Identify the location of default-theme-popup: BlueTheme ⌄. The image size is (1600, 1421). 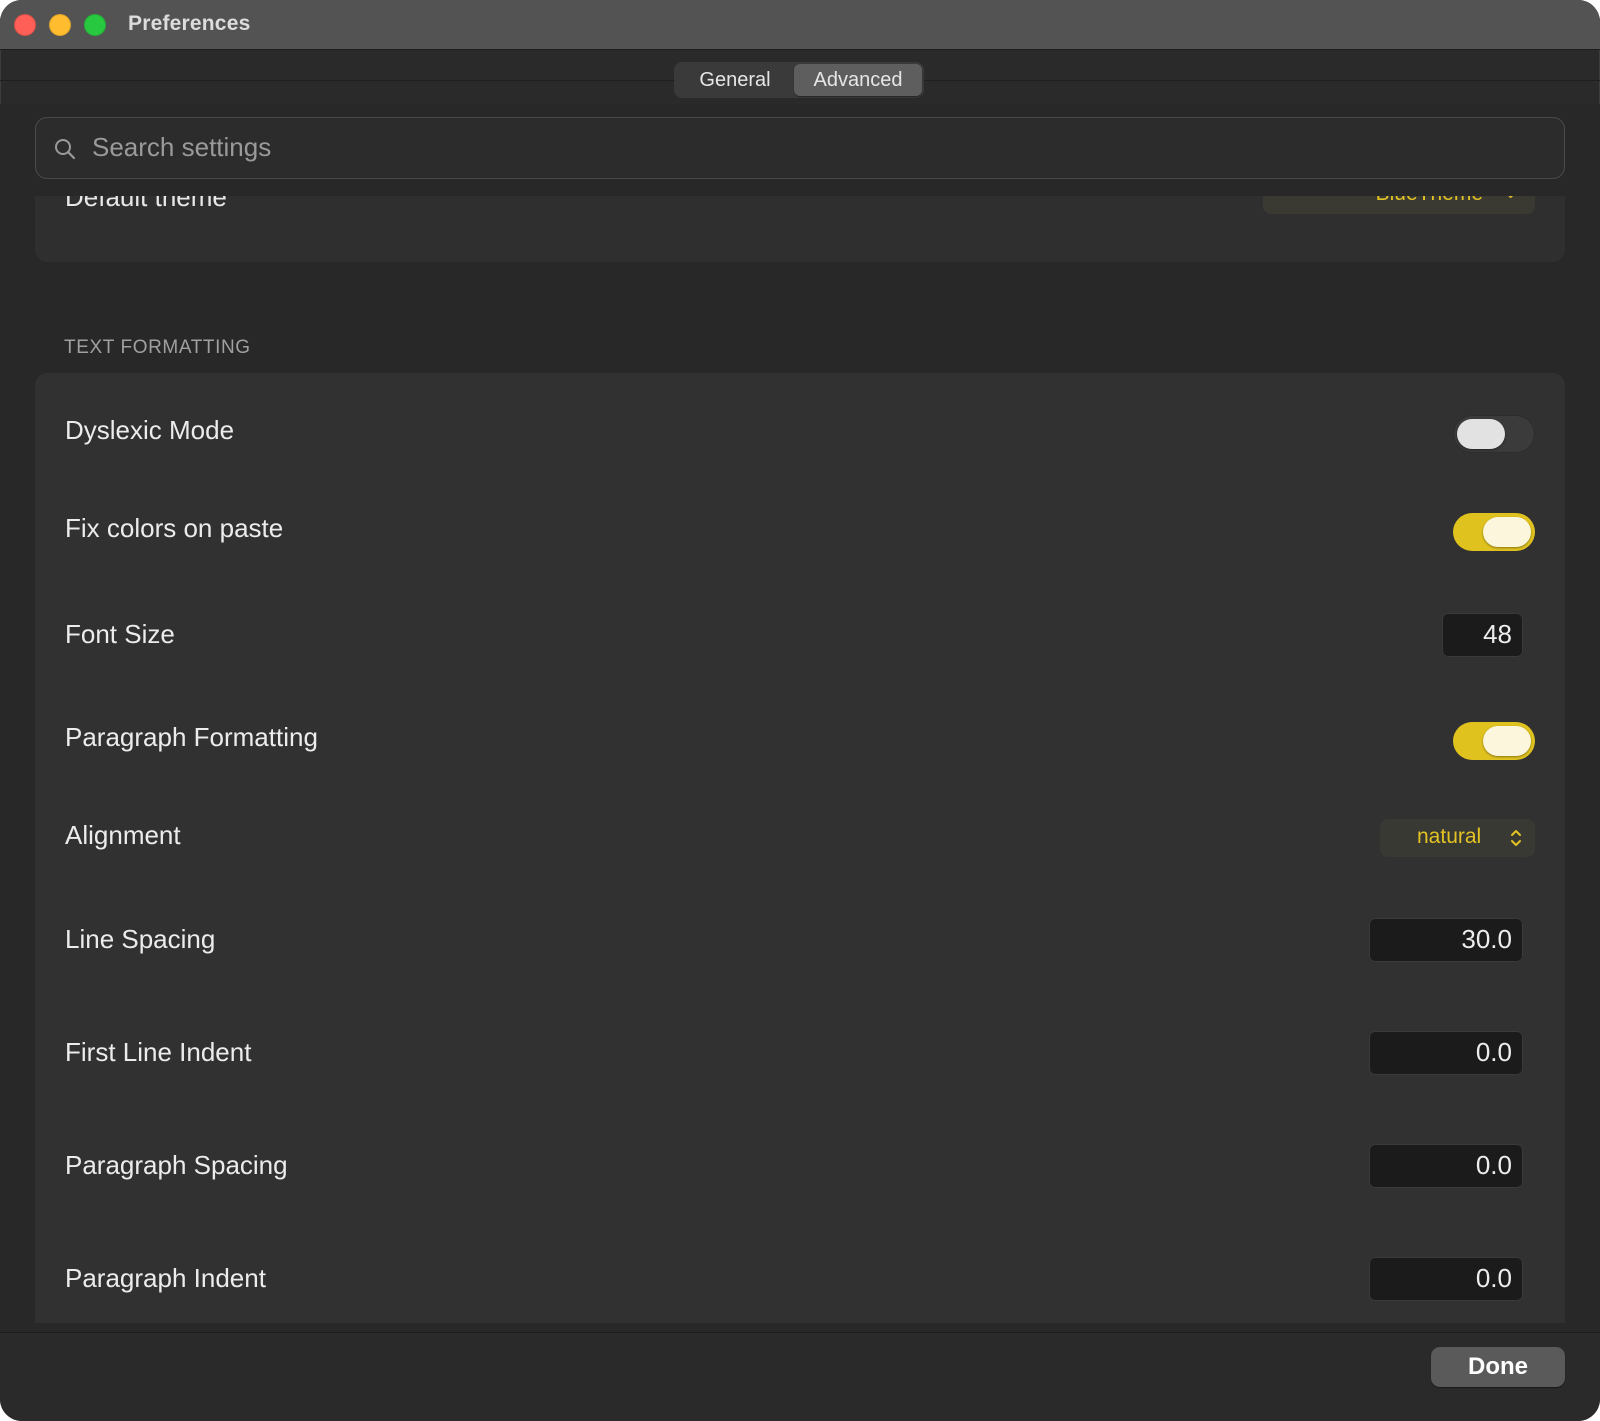
(1399, 205).